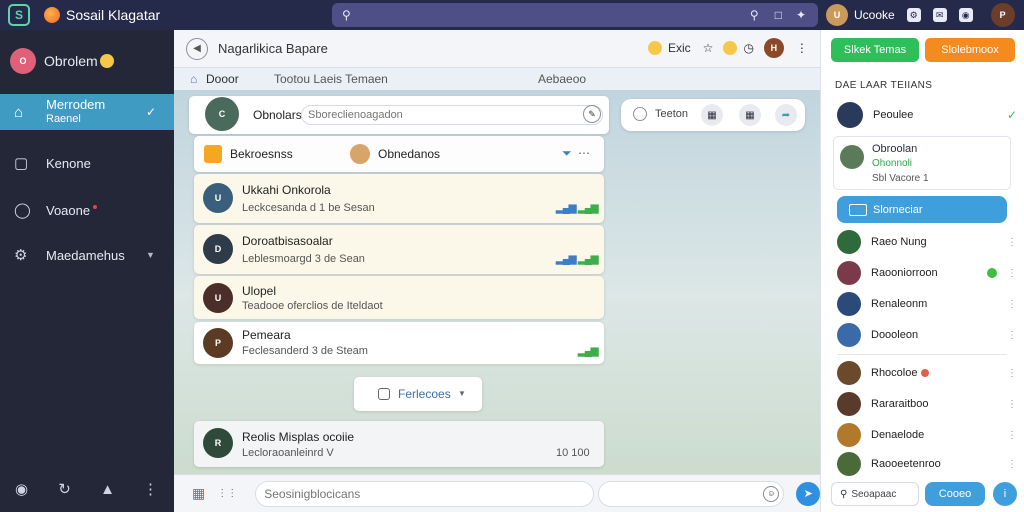 The image size is (1024, 512). I want to click on reaction-icon, so click(730, 48).